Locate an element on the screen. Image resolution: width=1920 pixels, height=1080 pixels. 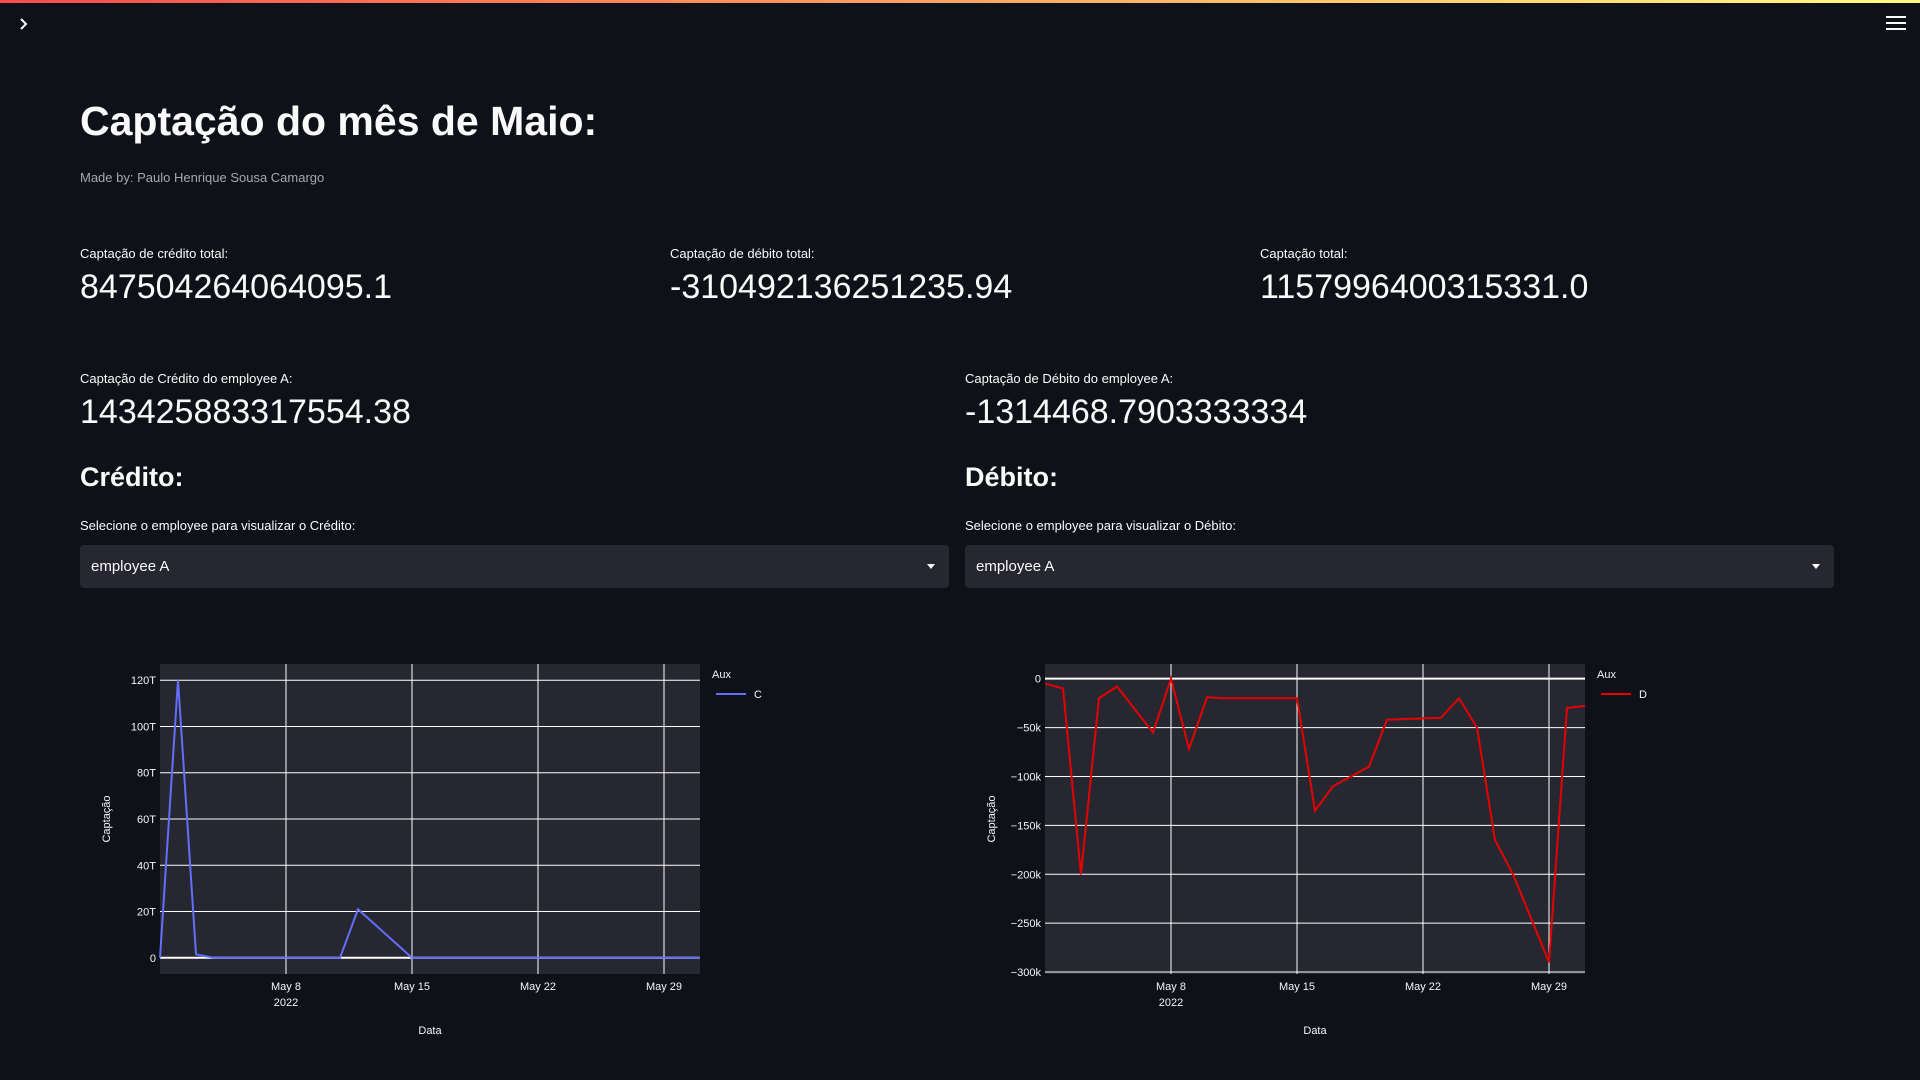
employee-credit-label: Captação de Crédito do employee A: is located at coordinates (186, 378).